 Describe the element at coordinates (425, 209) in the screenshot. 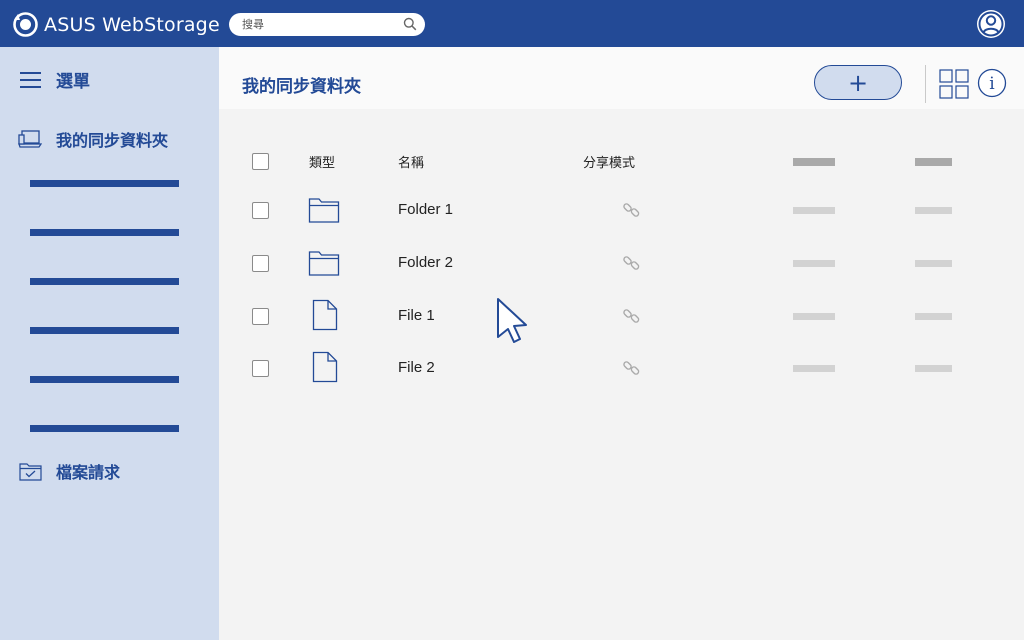

I see `item-name: Folder 1` at that location.